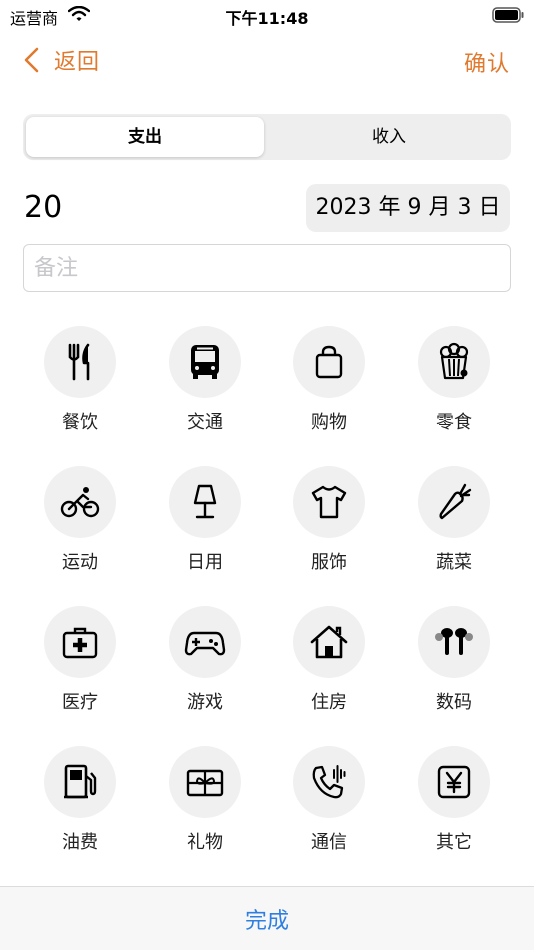 This screenshot has width=534, height=950. What do you see at coordinates (508, 15) in the screenshot?
I see `battery-icon` at bounding box center [508, 15].